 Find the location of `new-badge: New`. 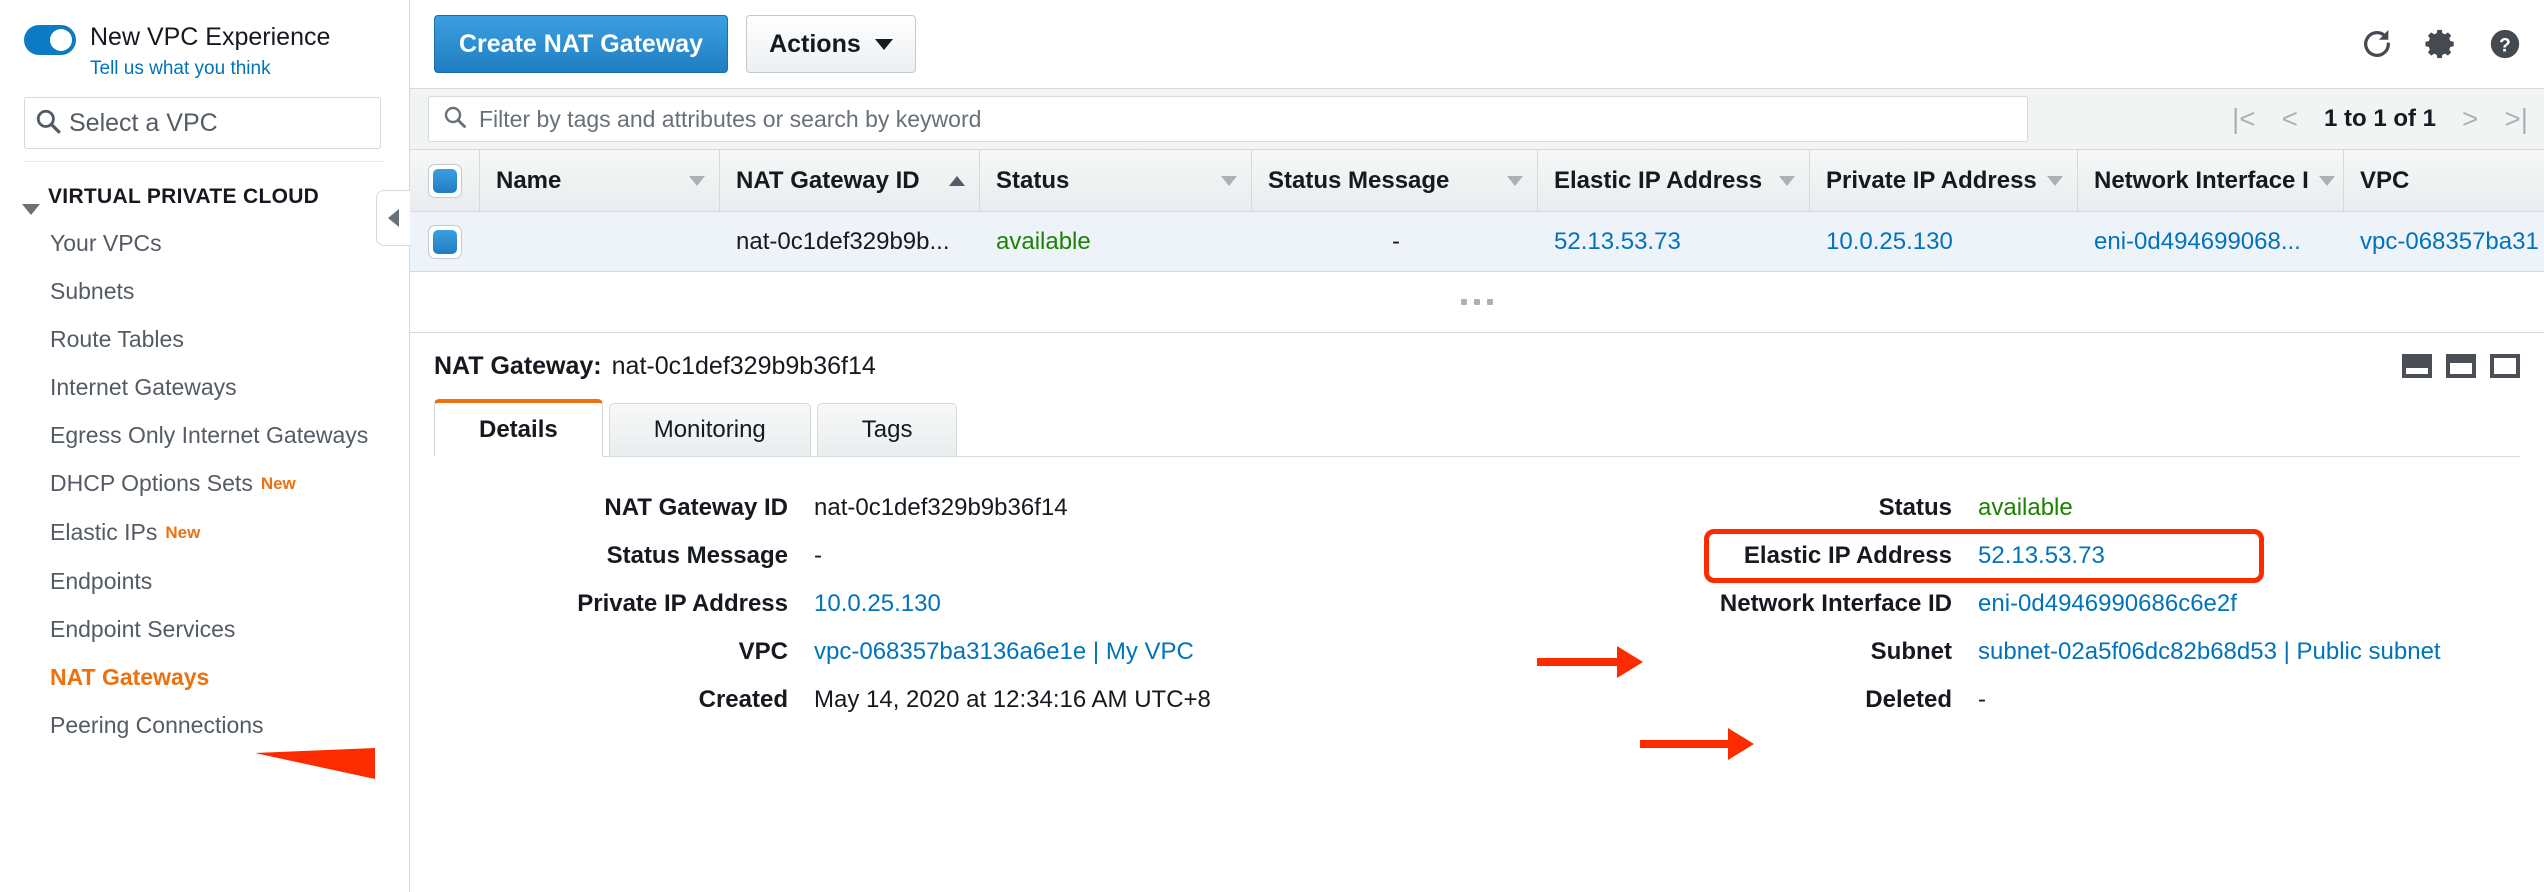

new-badge: New is located at coordinates (278, 483).